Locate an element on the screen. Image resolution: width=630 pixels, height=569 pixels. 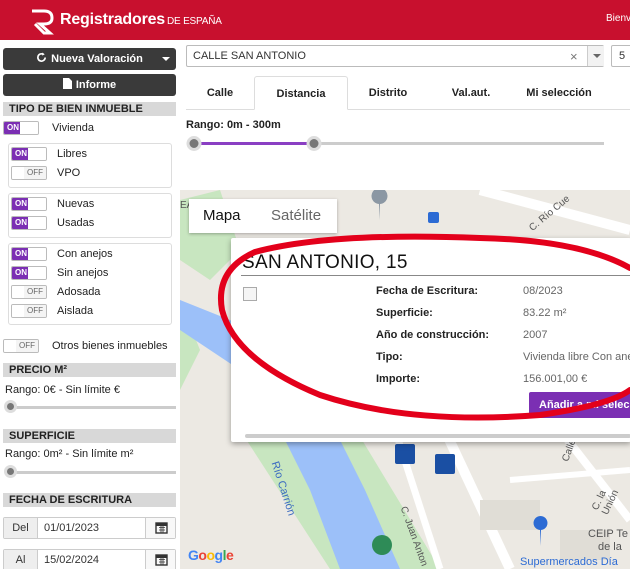
refresh-icon is located at coordinates (41, 59).